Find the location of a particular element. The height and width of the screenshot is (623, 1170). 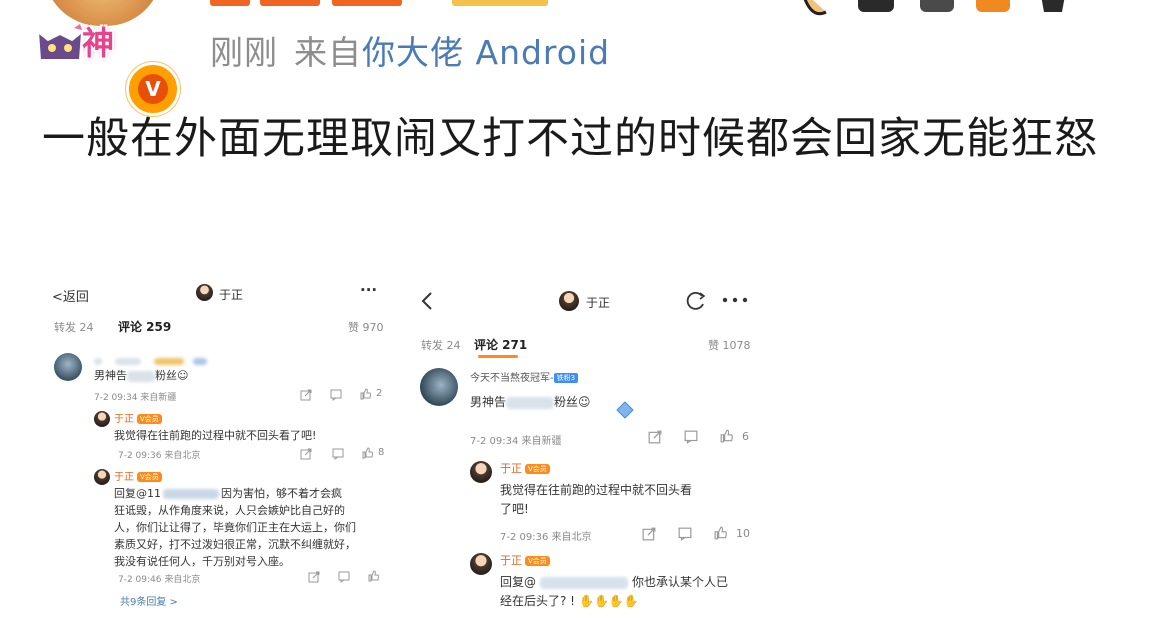

avatar-badge-text: 神 is located at coordinates (98, 43).